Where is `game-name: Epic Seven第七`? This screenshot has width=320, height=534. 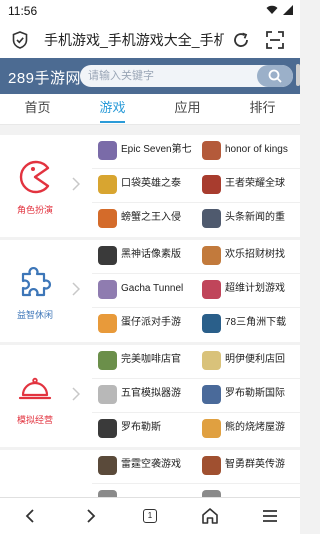
game-name: Epic Seven第七 is located at coordinates (156, 149).